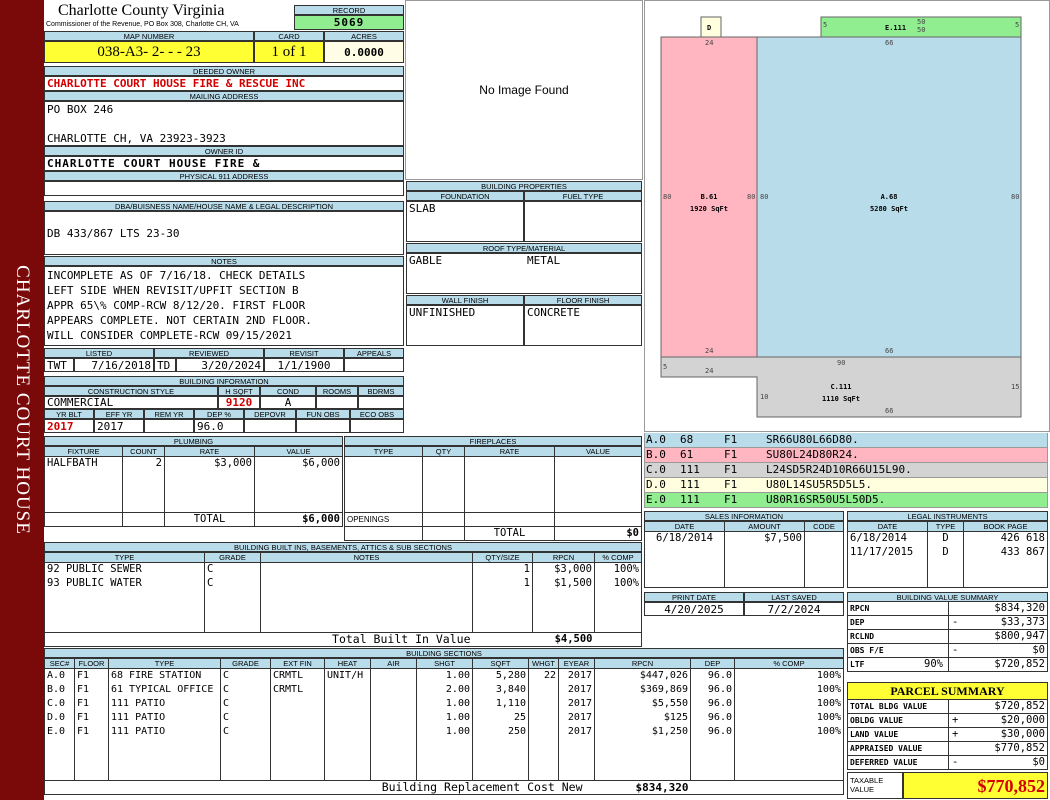 Image resolution: width=1050 pixels, height=800 pixels. Describe the element at coordinates (220, 365) in the screenshot. I see `reviewed-date: 3/20/2024` at that location.